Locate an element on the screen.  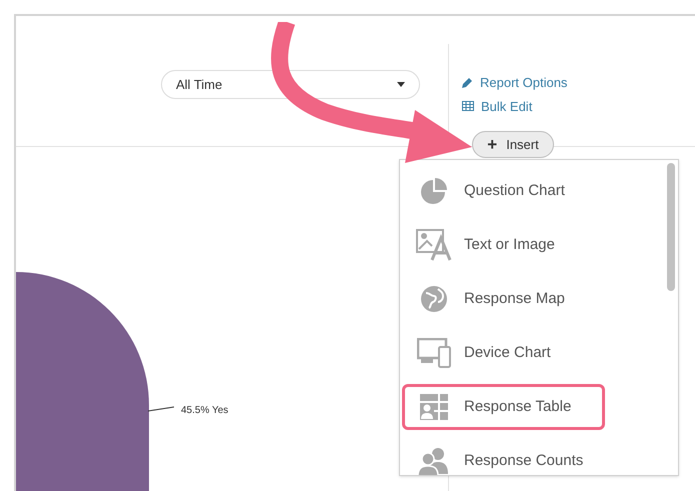
pencil-icon is located at coordinates (467, 82).